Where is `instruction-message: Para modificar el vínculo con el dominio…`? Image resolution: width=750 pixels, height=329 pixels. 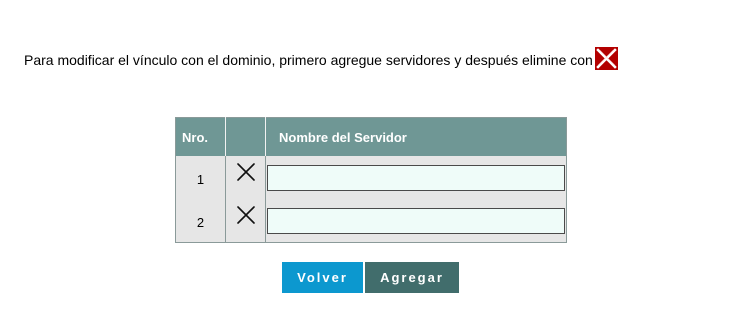 instruction-message: Para modificar el vínculo con el dominio… is located at coordinates (374, 59).